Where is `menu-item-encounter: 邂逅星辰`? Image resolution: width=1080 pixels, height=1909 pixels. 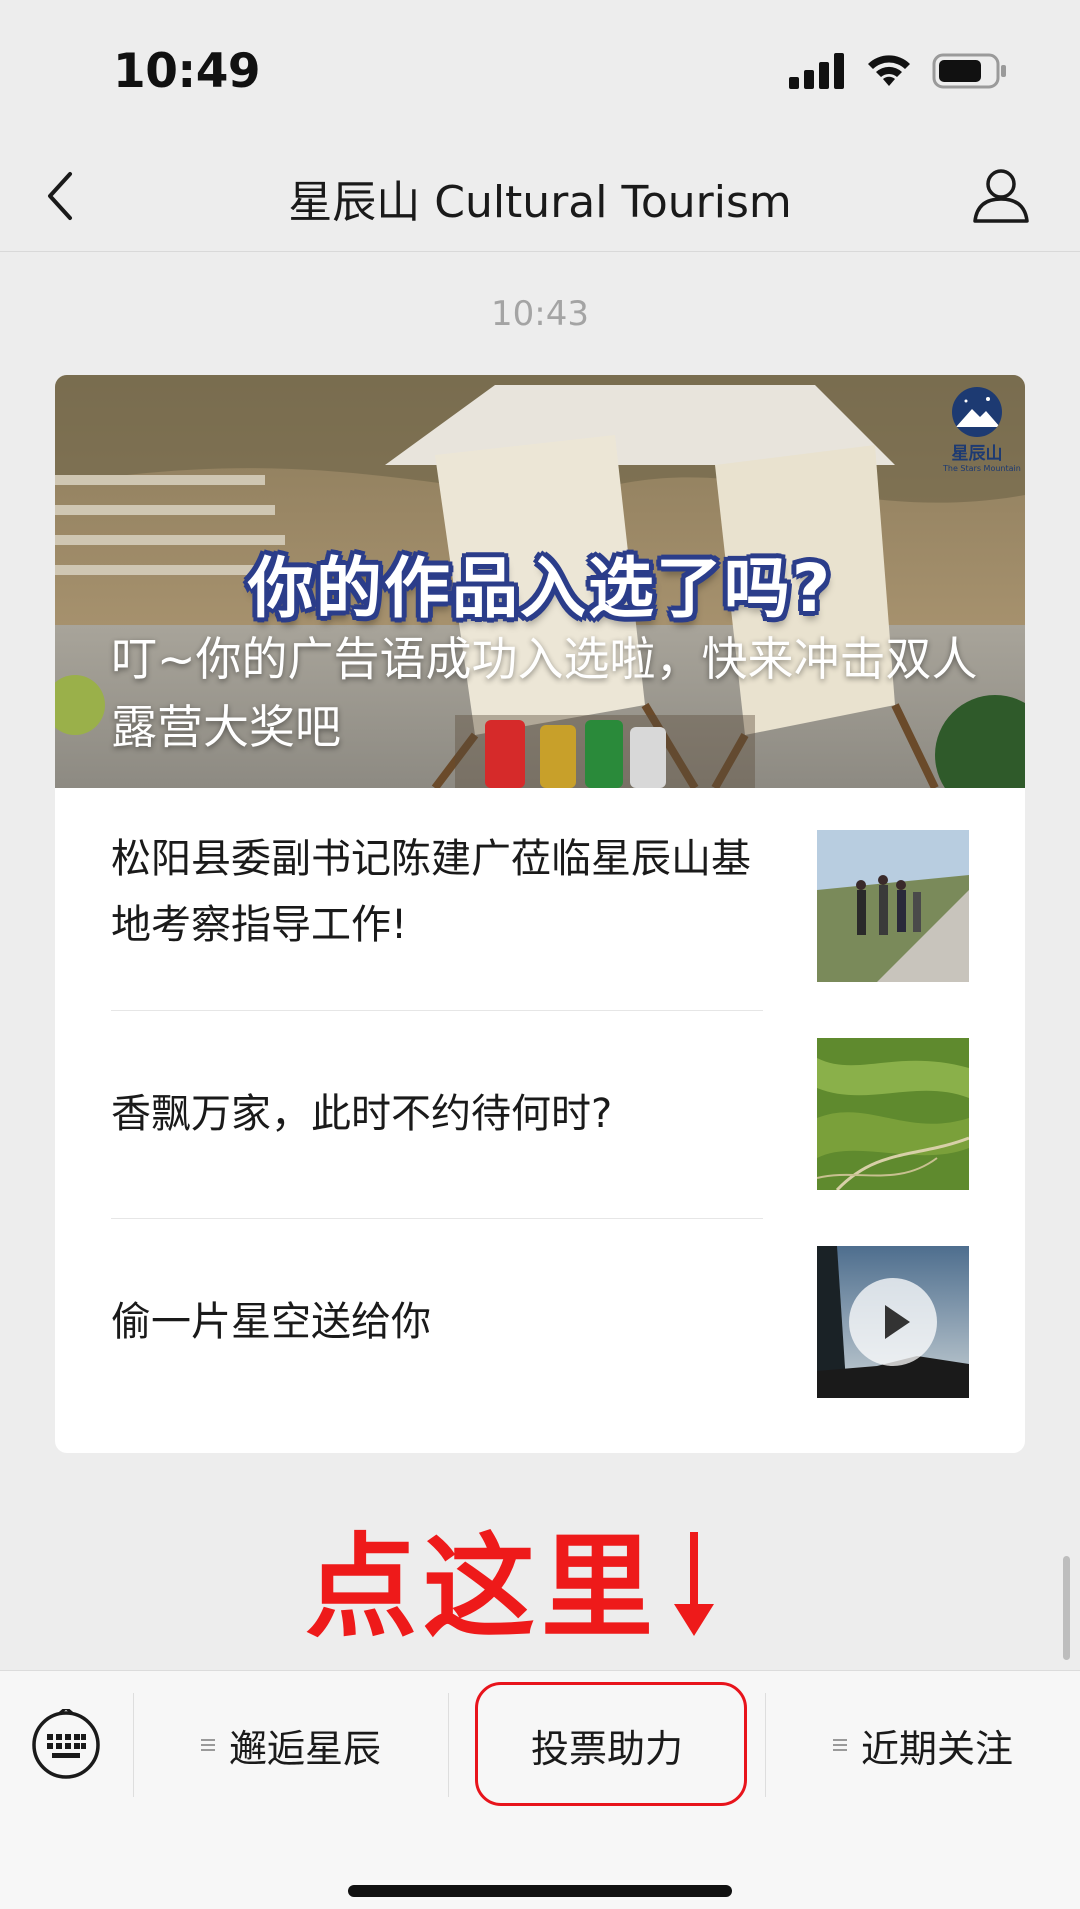
menu-item-encounter: 邂逅星辰 is located at coordinates (291, 1745).